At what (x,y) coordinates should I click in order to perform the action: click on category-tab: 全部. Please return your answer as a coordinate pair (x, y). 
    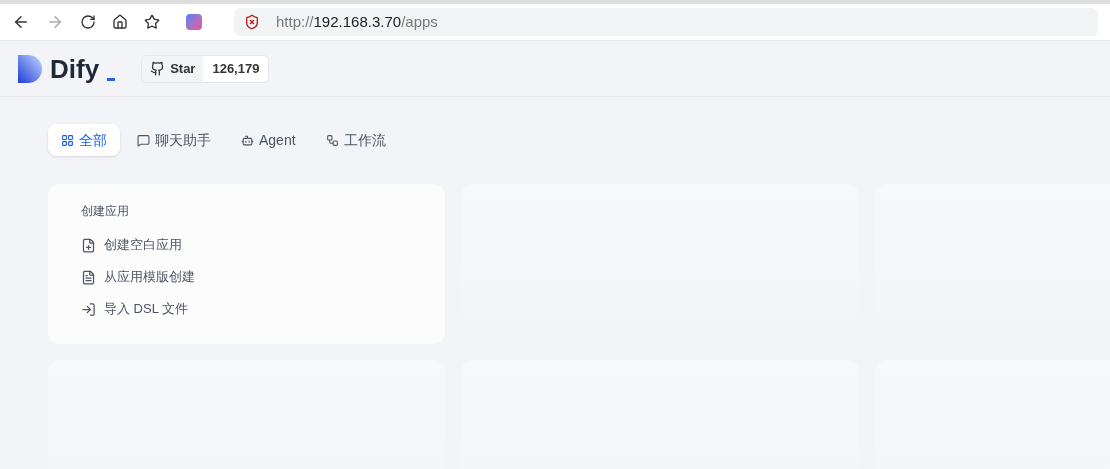
    Looking at the image, I should click on (84, 140).